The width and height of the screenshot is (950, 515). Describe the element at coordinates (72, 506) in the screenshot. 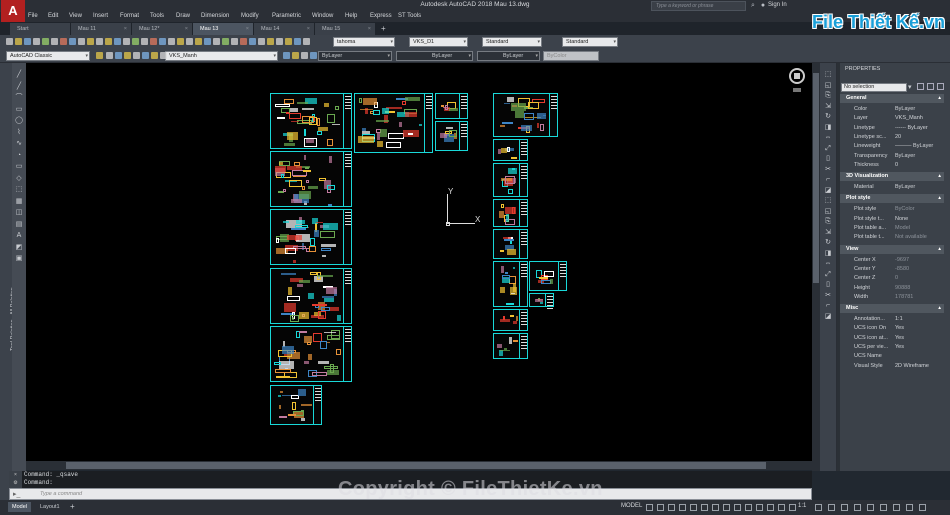

I see `new-layout-icon: +` at that location.